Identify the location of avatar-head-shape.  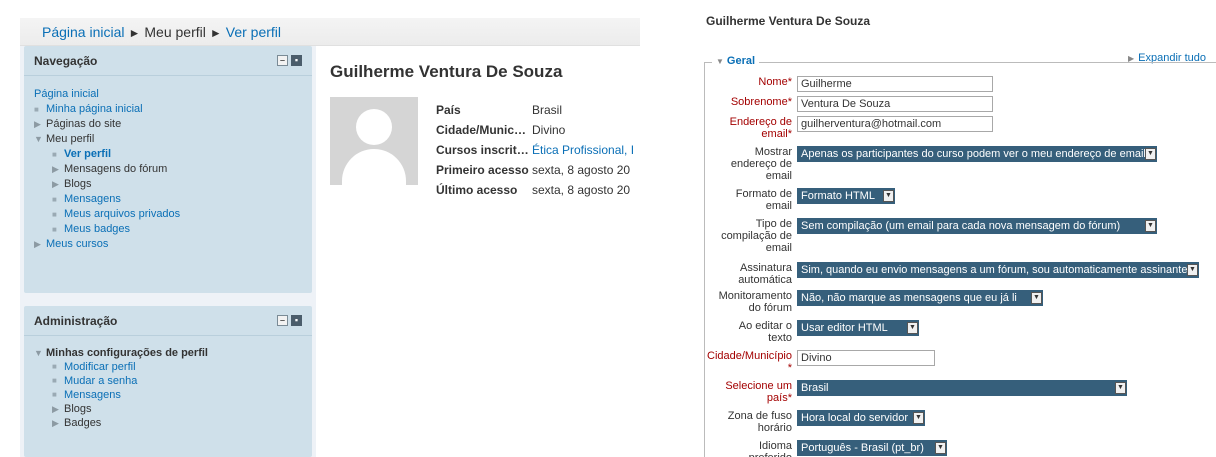
(374, 127).